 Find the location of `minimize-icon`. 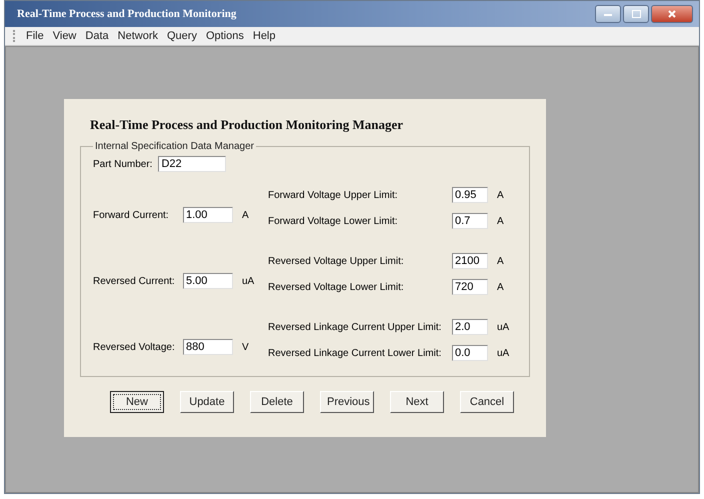

minimize-icon is located at coordinates (608, 14).